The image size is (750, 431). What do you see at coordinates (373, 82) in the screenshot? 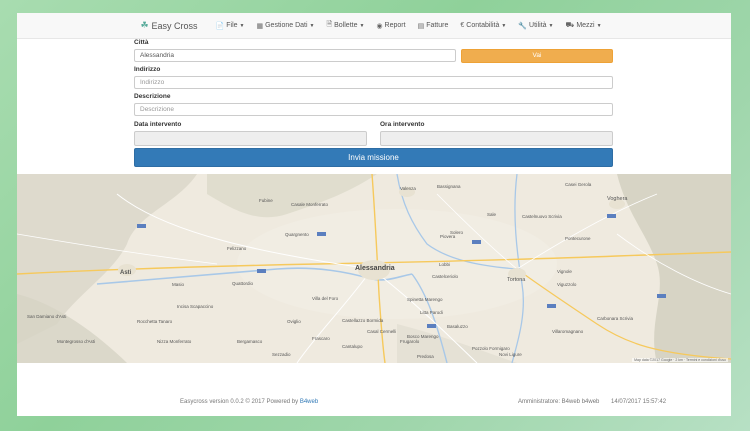
I see `indirizzo-input: Indirizzo` at bounding box center [373, 82].